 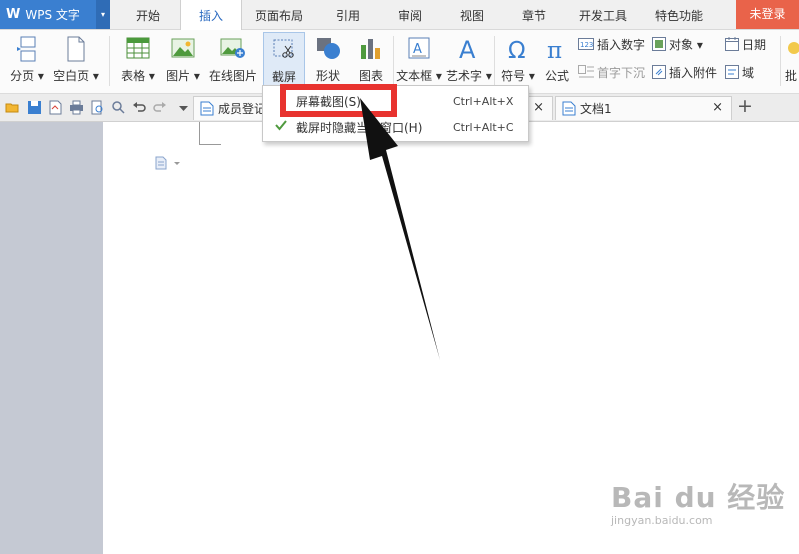 What do you see at coordinates (754, 44) in the screenshot?
I see `date-label: 日期` at bounding box center [754, 44].